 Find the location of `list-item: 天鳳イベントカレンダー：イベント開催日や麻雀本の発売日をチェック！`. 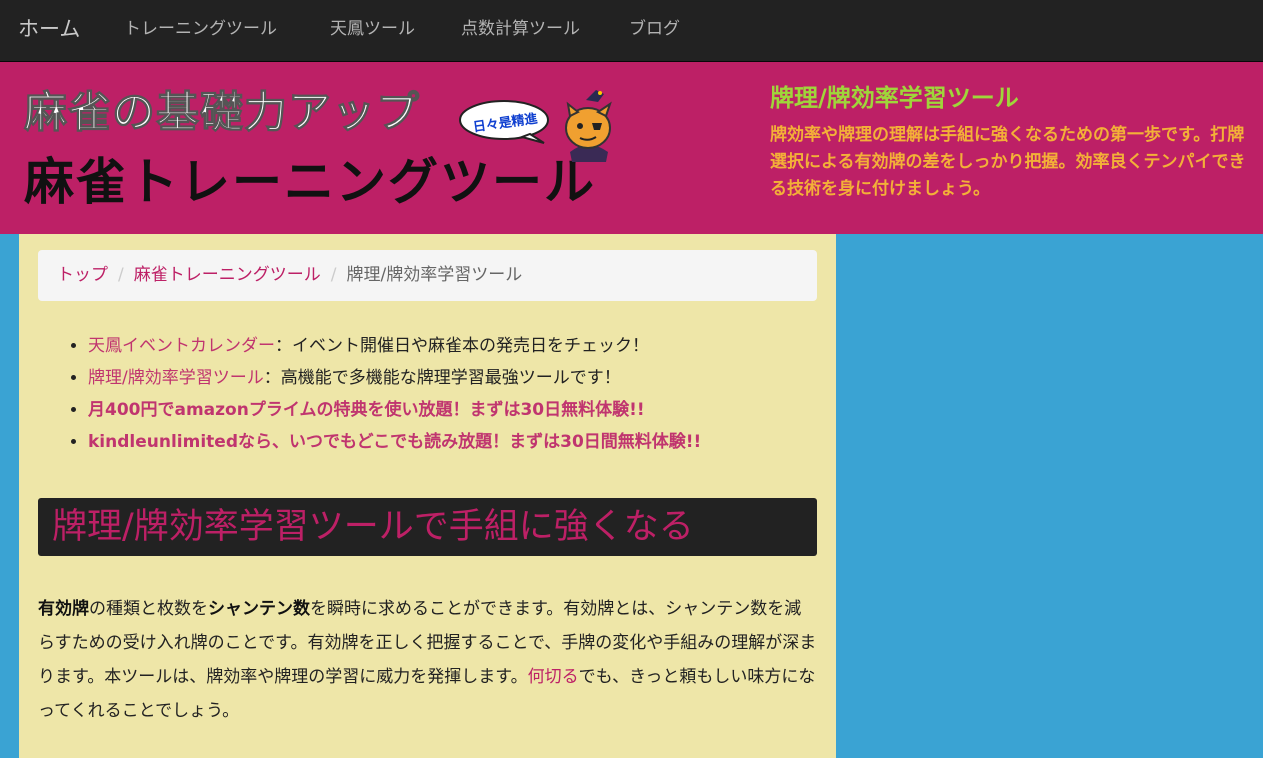

list-item: 天鳳イベントカレンダー：イベント開催日や麻雀本の発売日をチェック！ is located at coordinates (458, 346).